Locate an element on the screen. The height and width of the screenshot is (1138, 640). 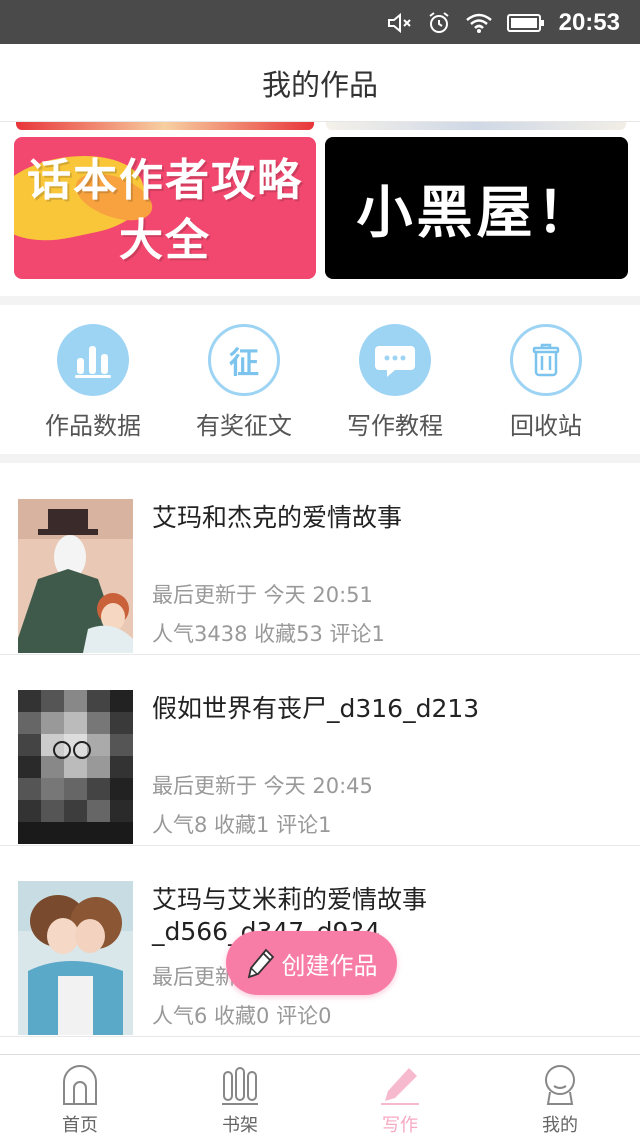
work-title: 艾玛和杰克的爱情故事 is located at coordinates (277, 517).